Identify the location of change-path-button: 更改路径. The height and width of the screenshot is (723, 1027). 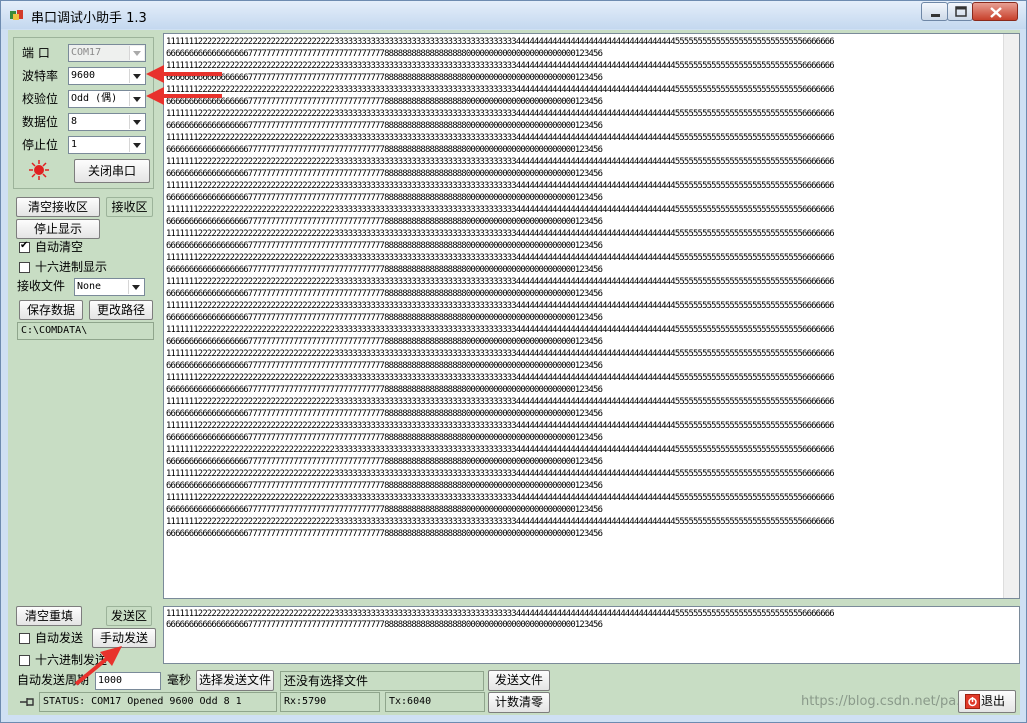
(121, 310).